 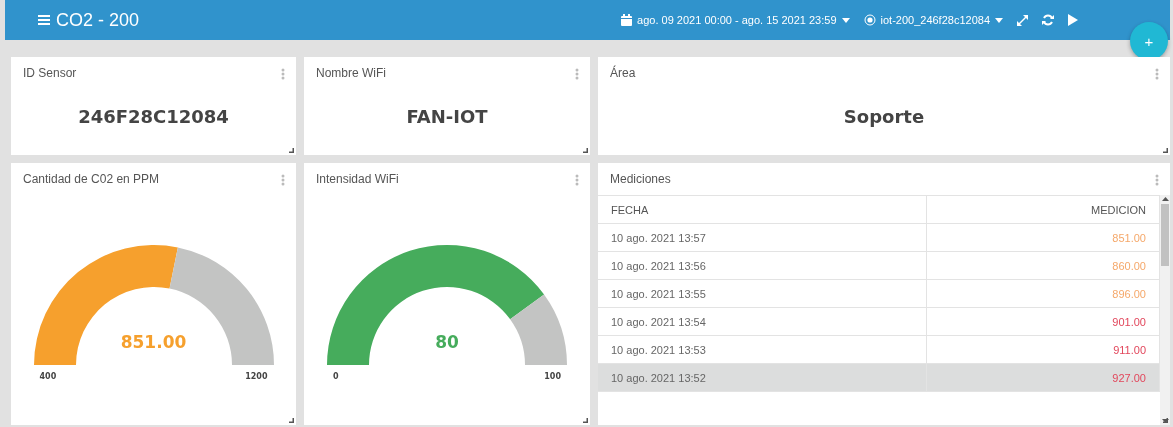 What do you see at coordinates (447, 342) in the screenshot?
I see `gauge-value: 80` at bounding box center [447, 342].